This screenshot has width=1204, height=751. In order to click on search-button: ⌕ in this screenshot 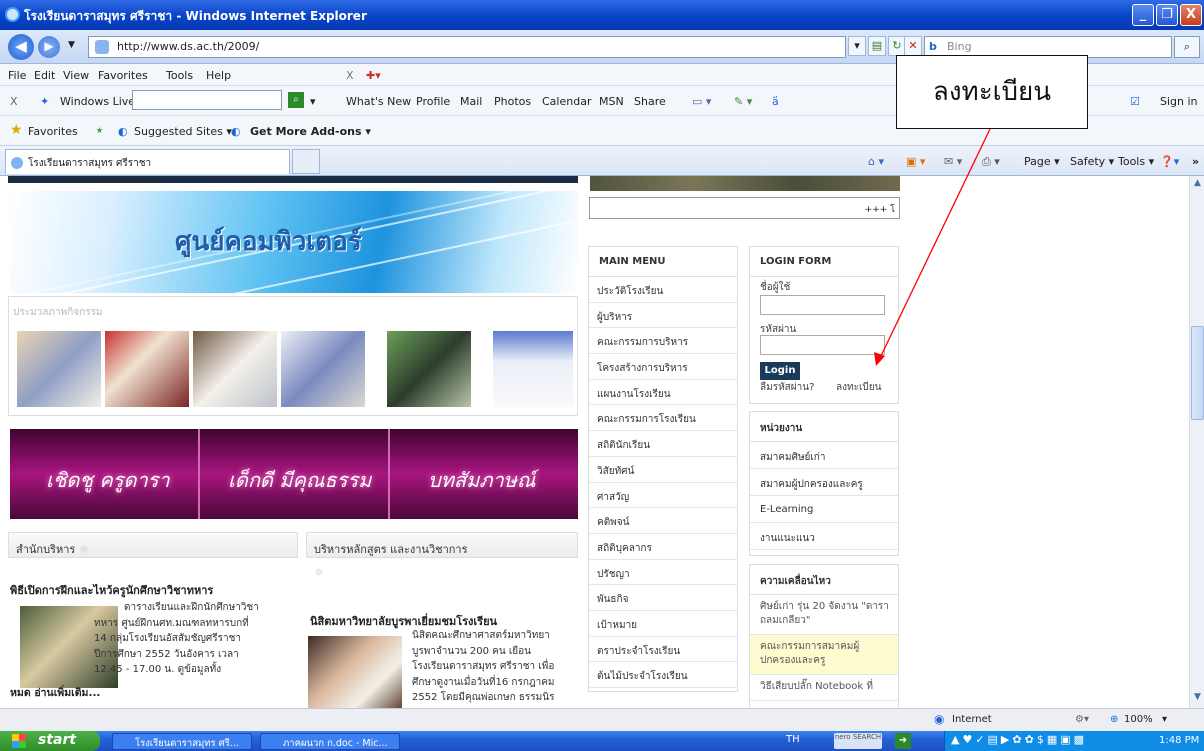, I will do `click(1187, 47)`.